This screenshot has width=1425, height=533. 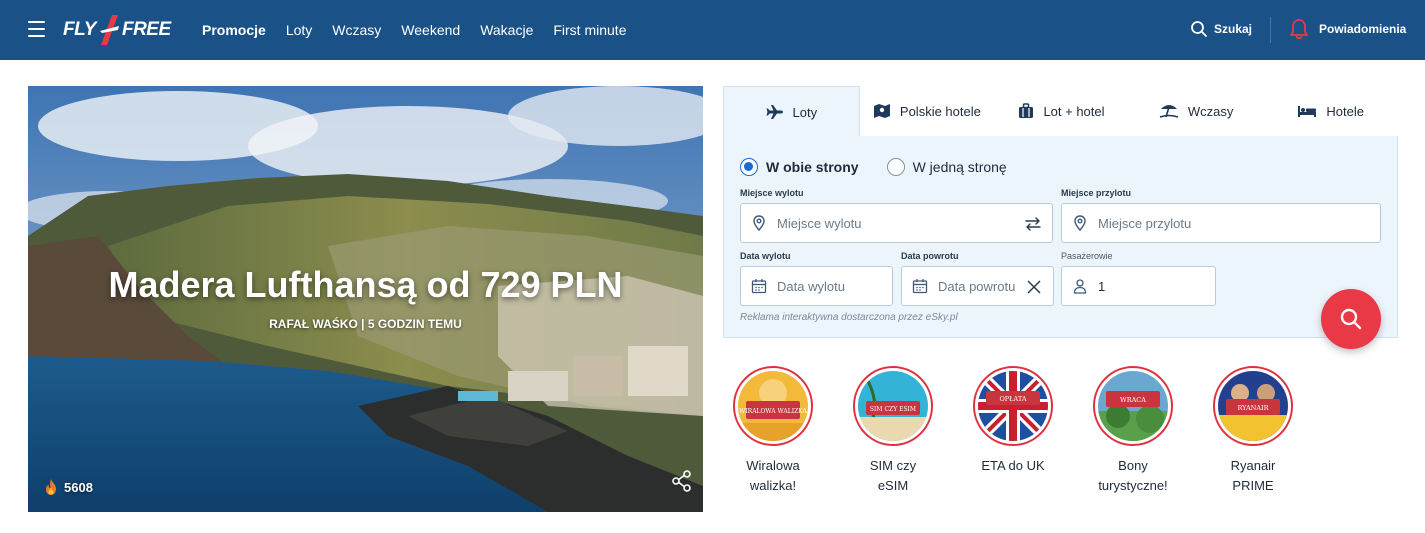 I want to click on tab-label: Polskie hotele, so click(x=940, y=111).